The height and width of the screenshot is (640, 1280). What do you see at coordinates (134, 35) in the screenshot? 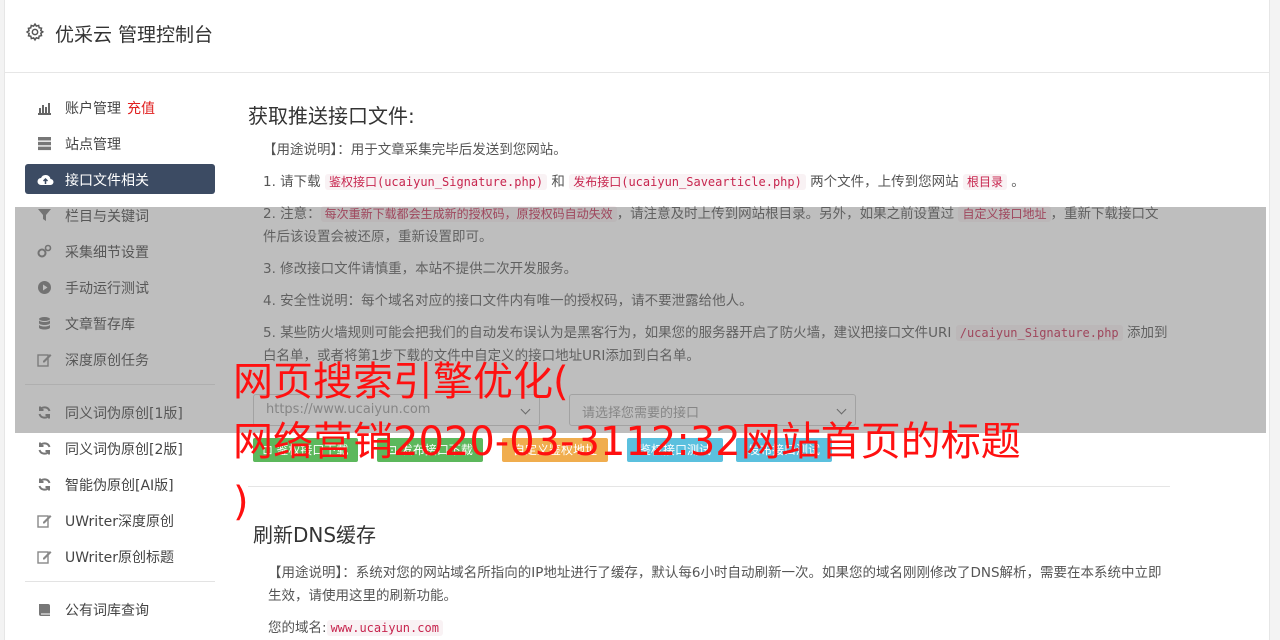
I see `app-title: 优采云 管理控制台` at bounding box center [134, 35].